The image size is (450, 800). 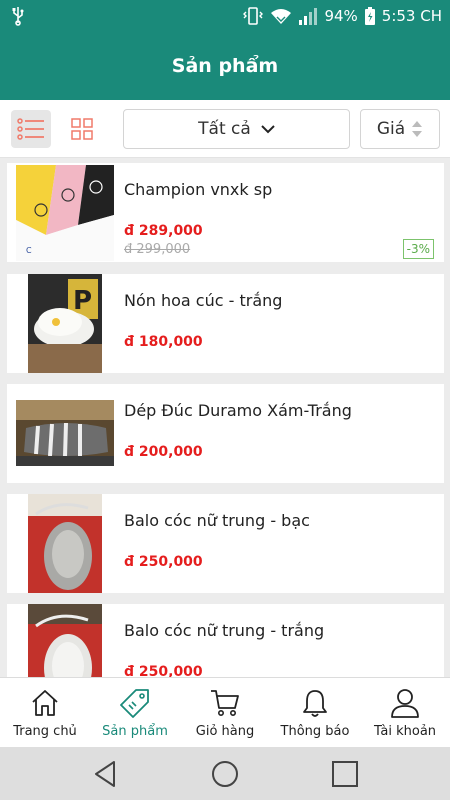 What do you see at coordinates (163, 342) in the screenshot?
I see `product-price: đ 180,000` at bounding box center [163, 342].